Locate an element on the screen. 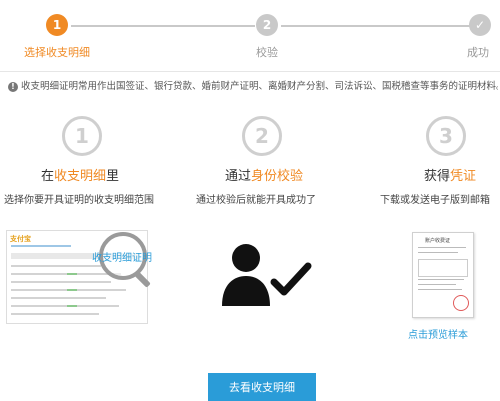 The width and height of the screenshot is (500, 401). divider is located at coordinates (250, 71).